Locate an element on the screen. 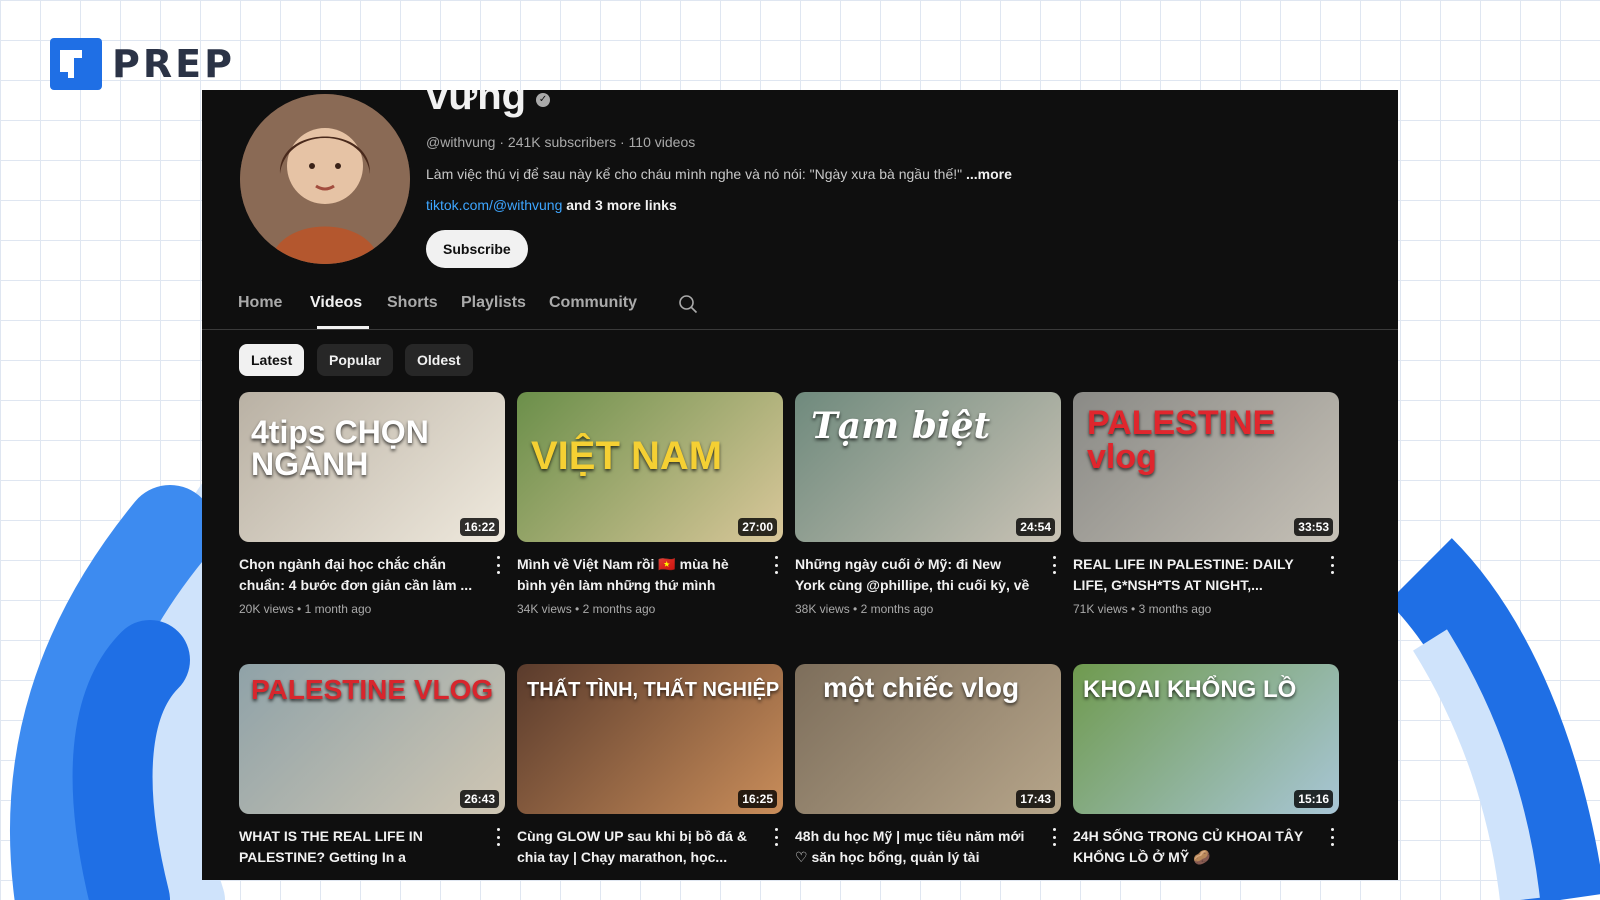 This screenshot has width=1600, height=900. channel-handle: @withvung is located at coordinates (461, 142).